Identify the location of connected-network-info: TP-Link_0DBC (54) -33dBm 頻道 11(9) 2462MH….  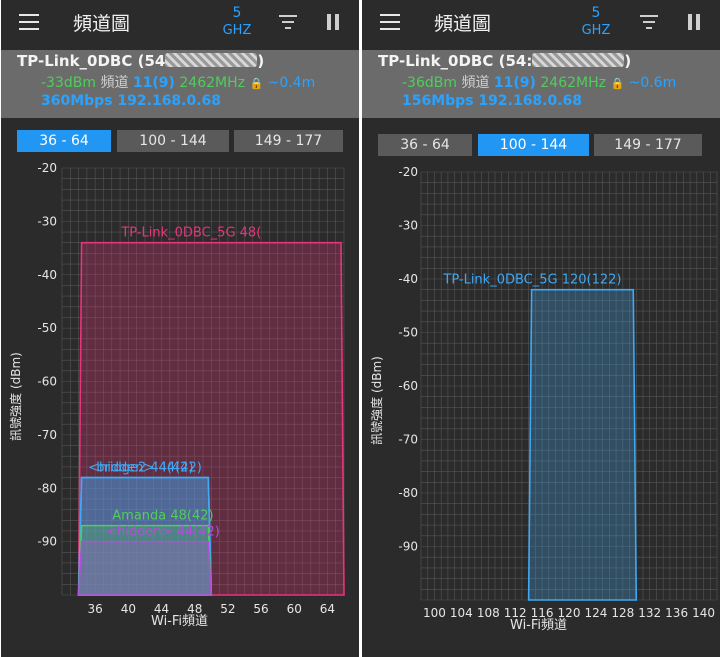
(180, 84).